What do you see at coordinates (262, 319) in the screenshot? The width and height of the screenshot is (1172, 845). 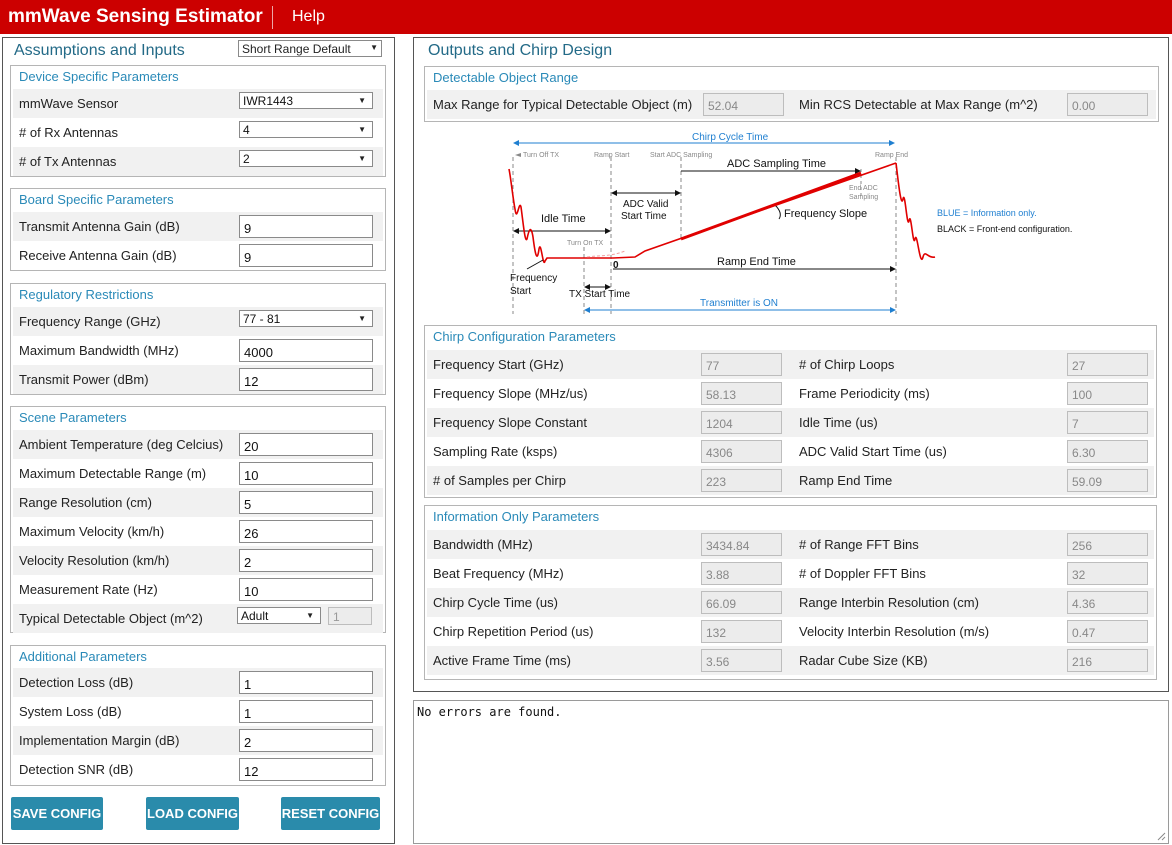 I see `frequency-range-value: 77 - 81` at bounding box center [262, 319].